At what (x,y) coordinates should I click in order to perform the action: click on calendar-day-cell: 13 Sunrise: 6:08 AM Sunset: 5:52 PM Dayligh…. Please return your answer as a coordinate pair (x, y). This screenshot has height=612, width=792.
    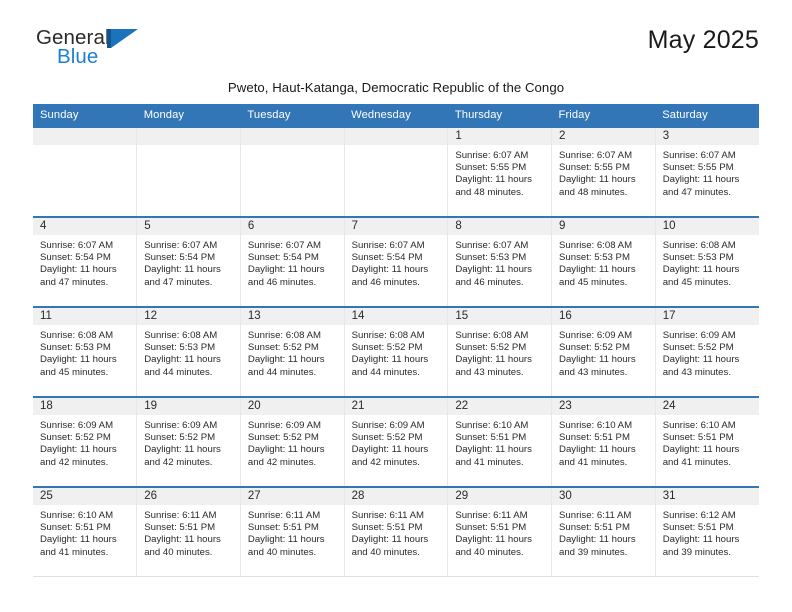
    Looking at the image, I should click on (292, 351).